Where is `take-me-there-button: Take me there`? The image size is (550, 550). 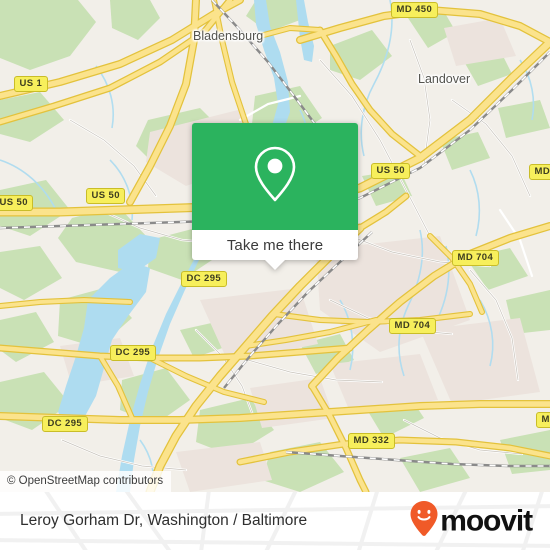
take-me-there-button: Take me there is located at coordinates (275, 250).